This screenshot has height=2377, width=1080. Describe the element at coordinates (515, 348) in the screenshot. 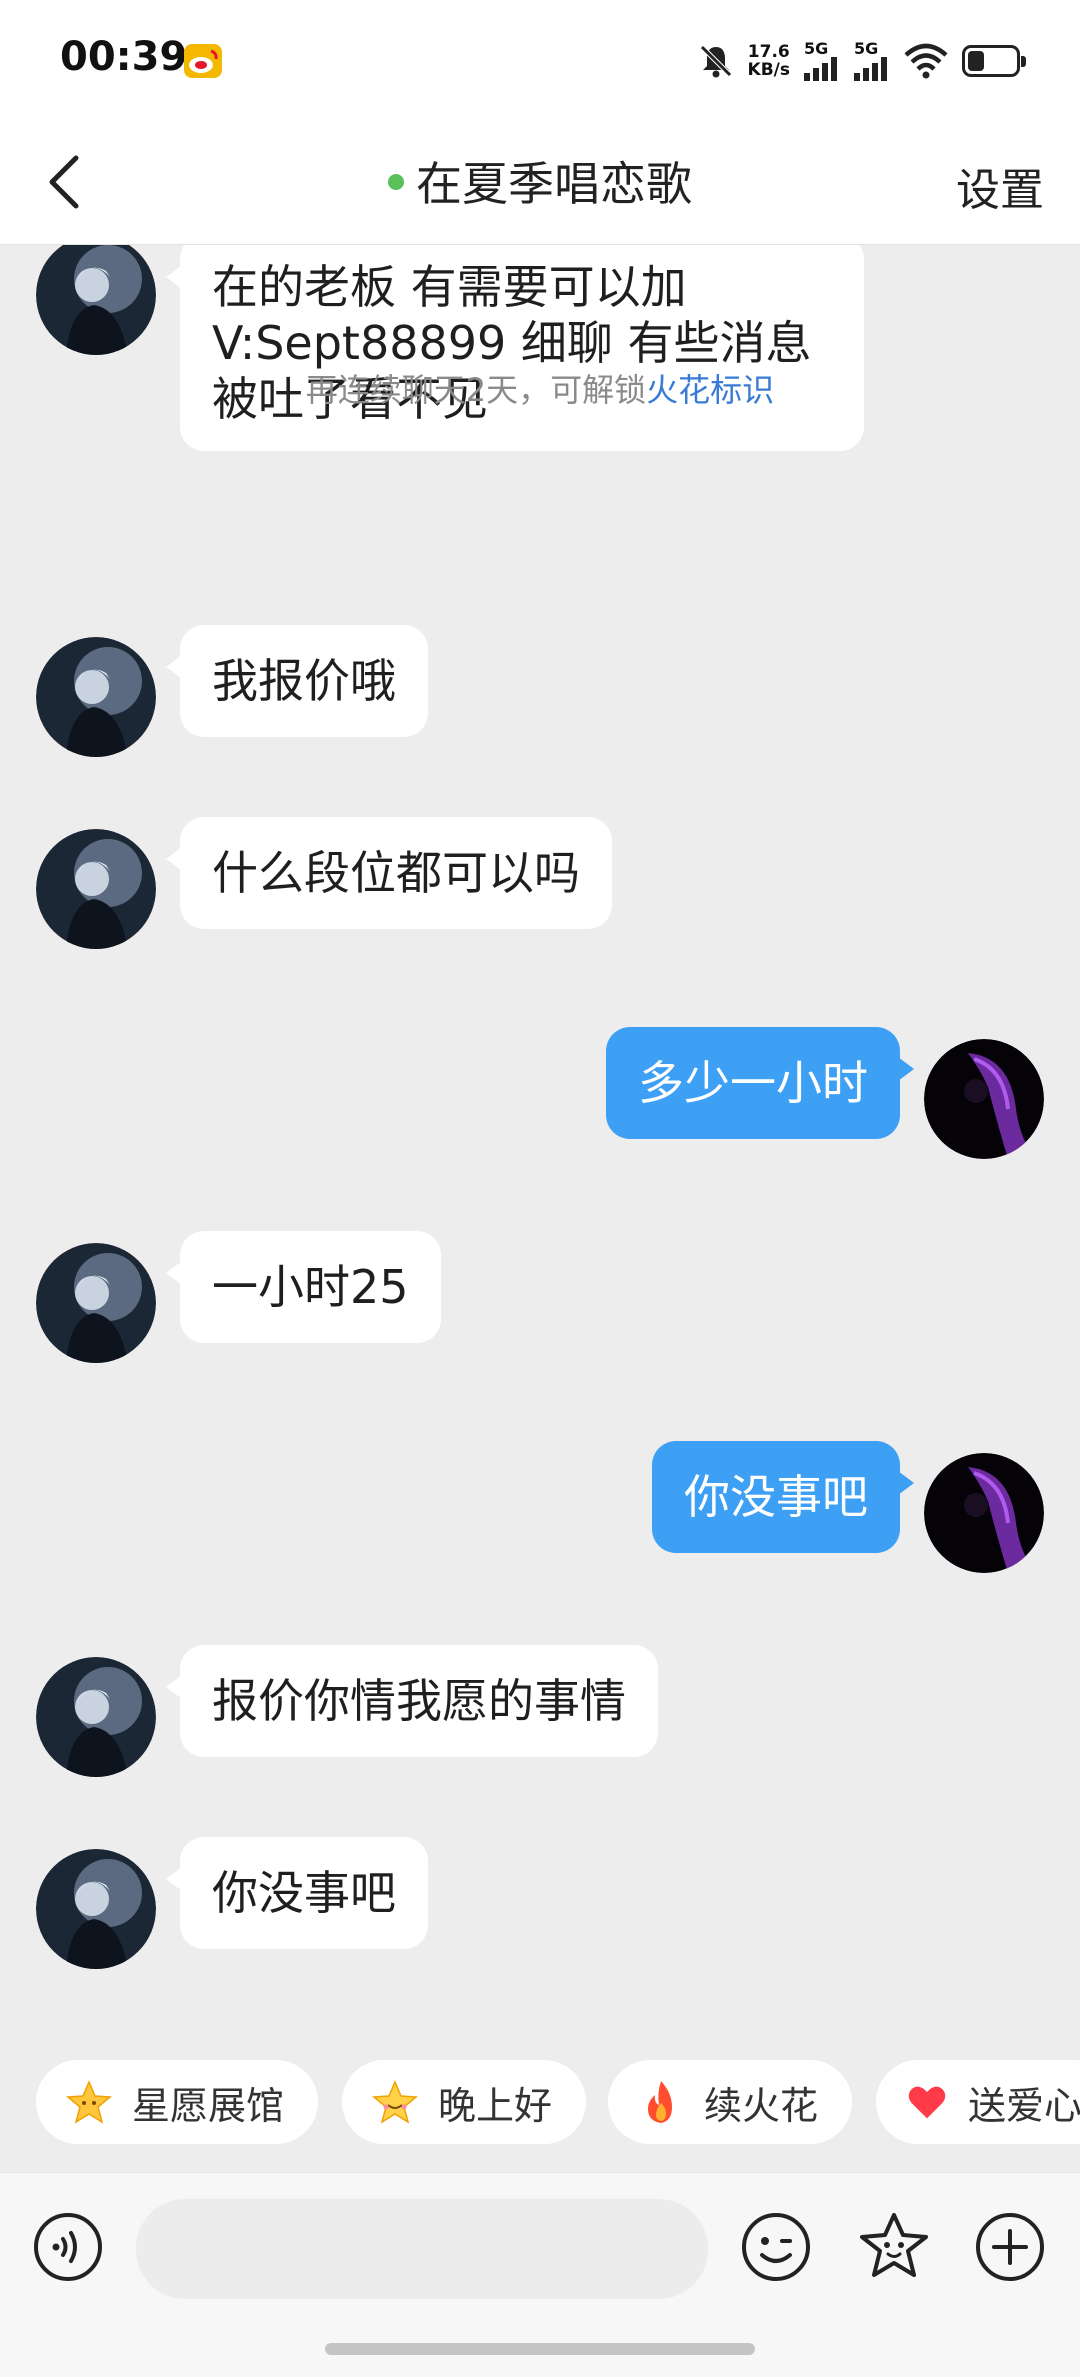

I see `message-bubble: 在的老板 有需要可以加V:Sept88899 细聊 有些消息被吐了看不见` at that location.